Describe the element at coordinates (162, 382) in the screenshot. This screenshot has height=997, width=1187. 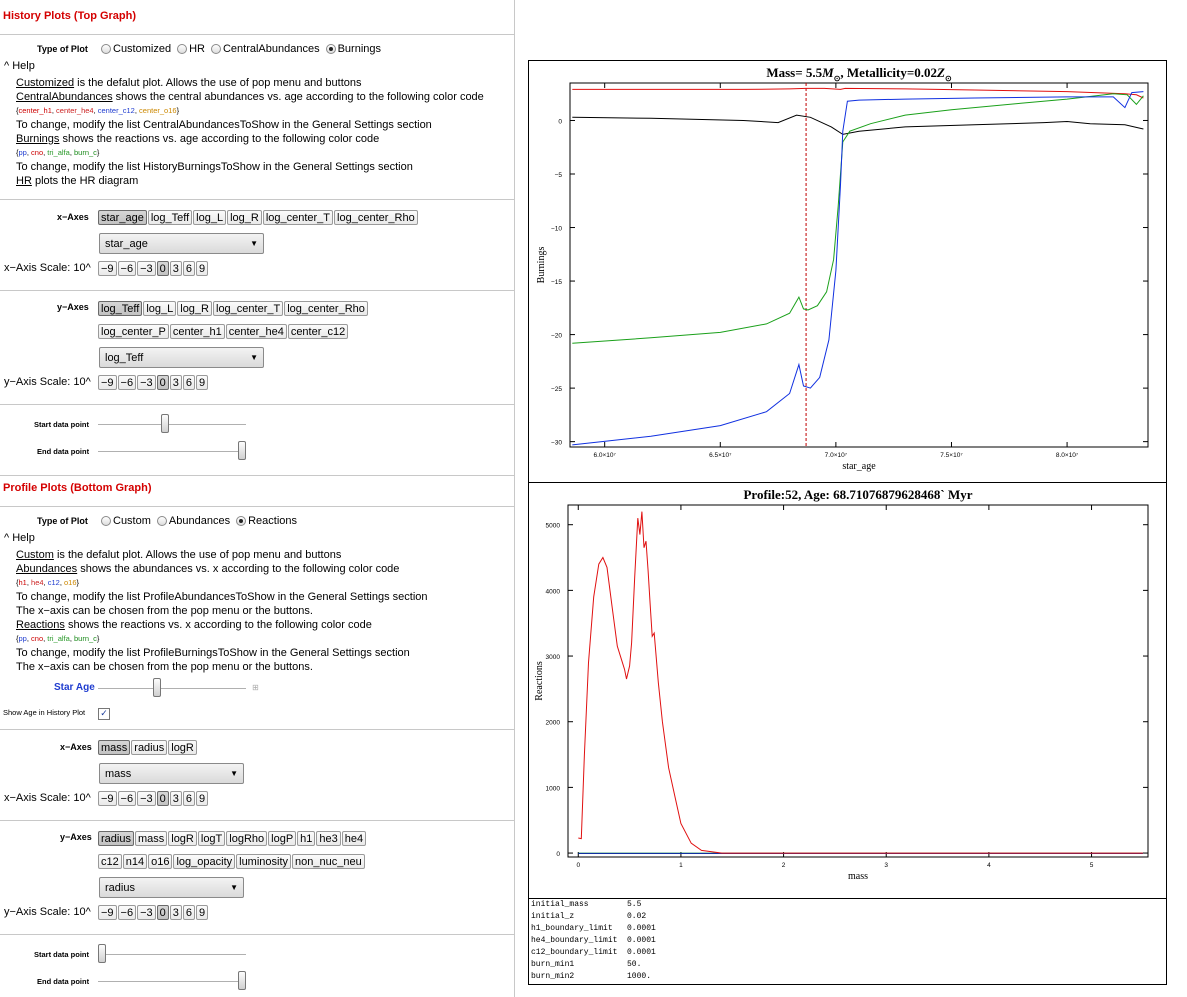
I see `history-yscale-button-0: 0` at that location.